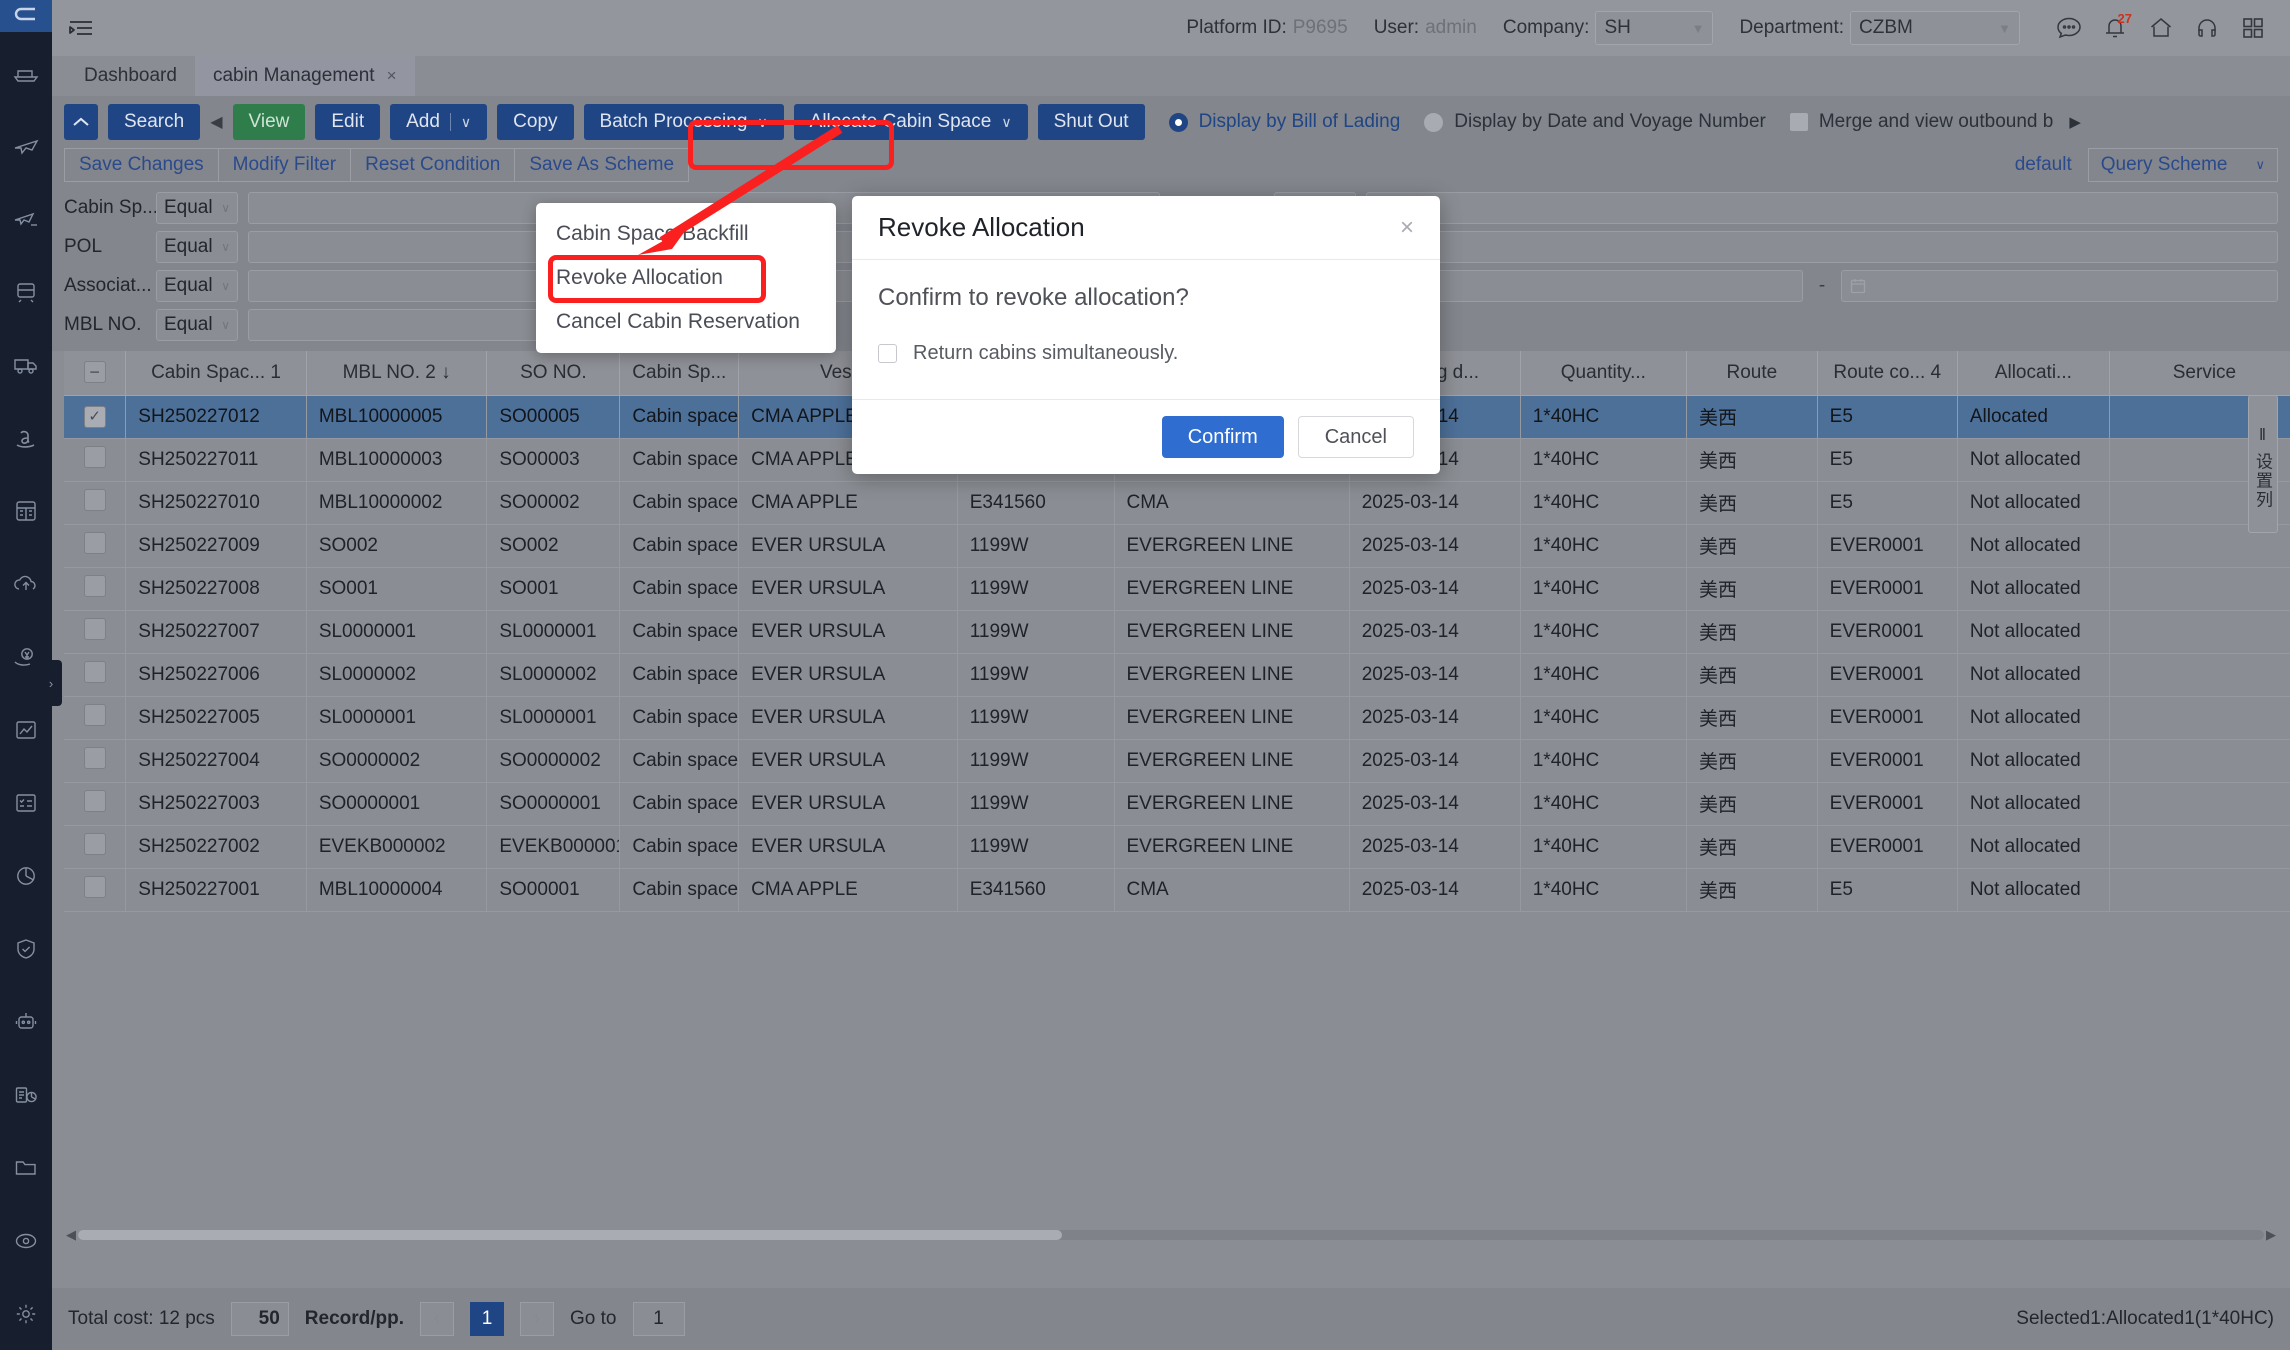  What do you see at coordinates (686, 278) in the screenshot?
I see `menu-item-revoke-allocation: Revoke Allocation` at bounding box center [686, 278].